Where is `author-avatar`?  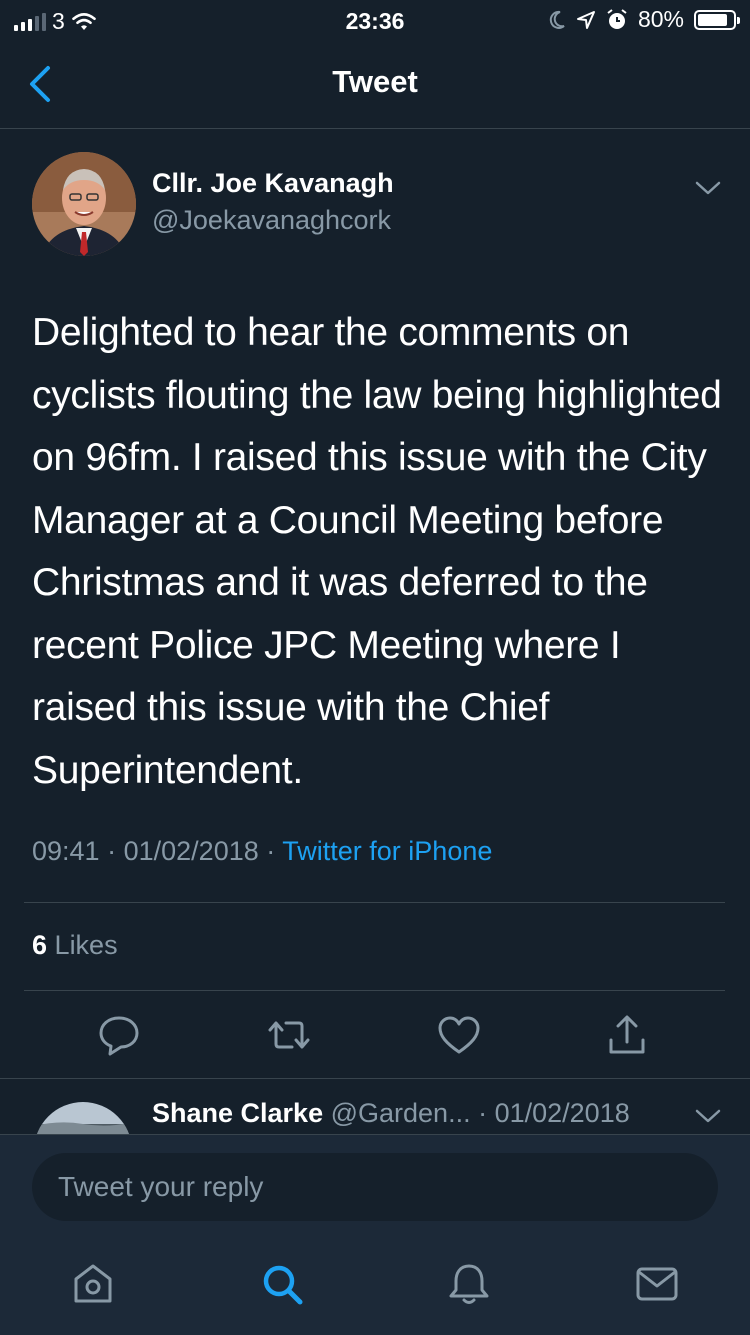 author-avatar is located at coordinates (84, 204).